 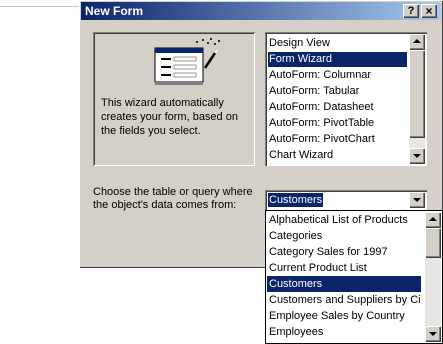 I want to click on source-selected-value: Customers, so click(x=296, y=200).